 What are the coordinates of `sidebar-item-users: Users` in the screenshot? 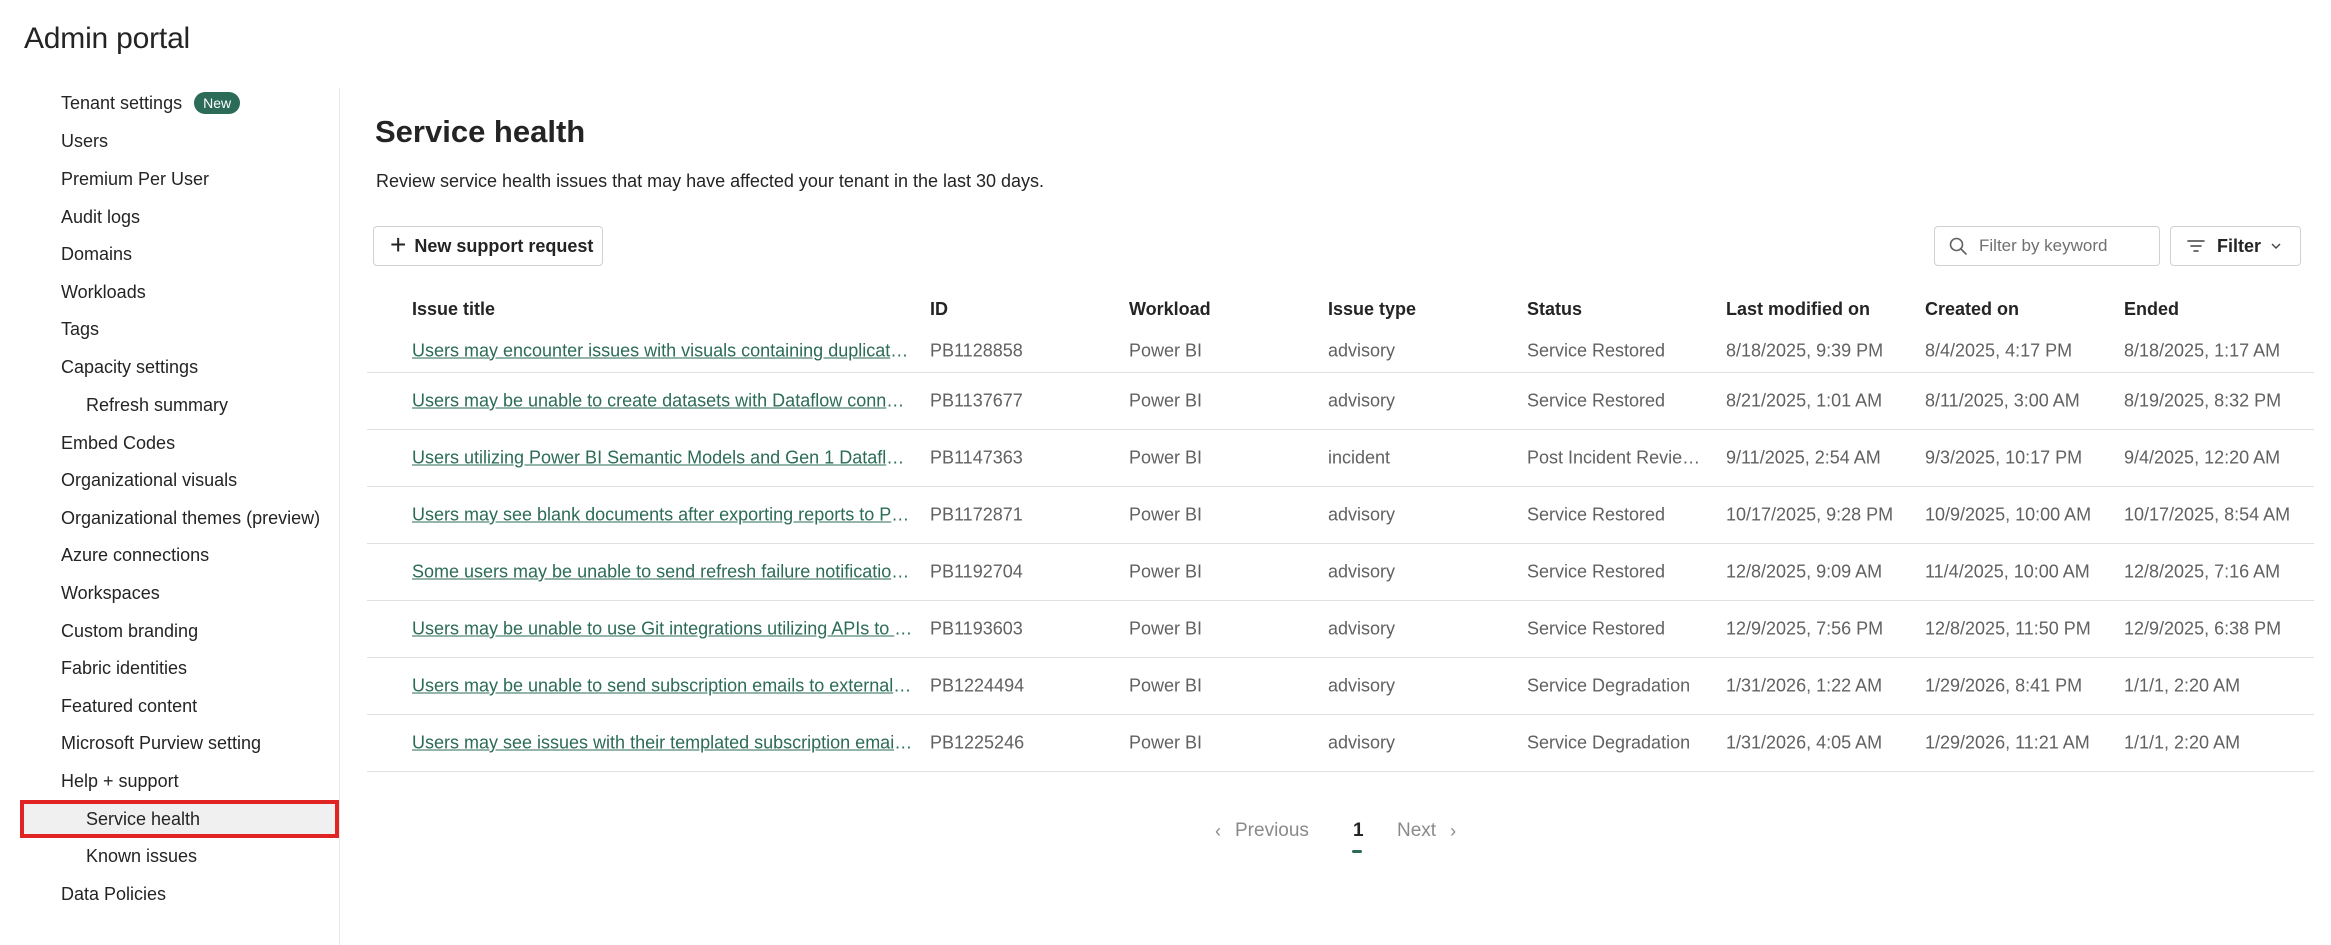 It's located at (179, 141).